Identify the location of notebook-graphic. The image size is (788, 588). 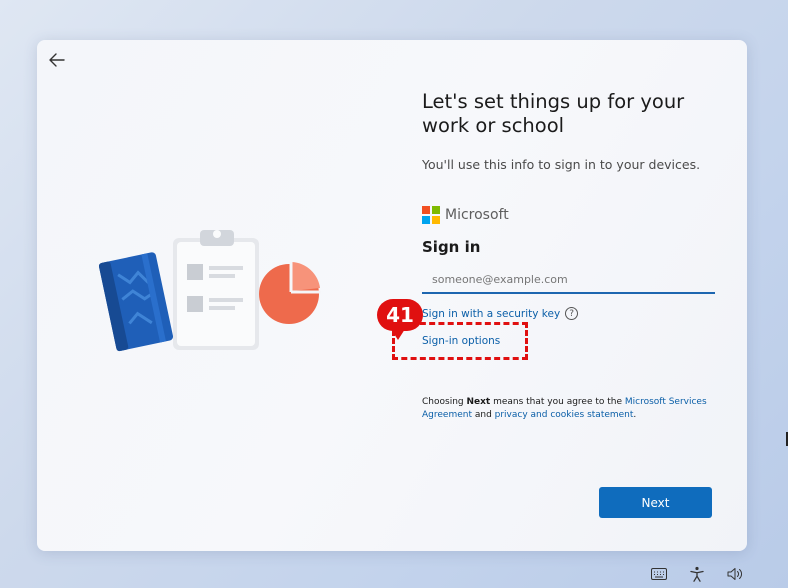
(136, 302).